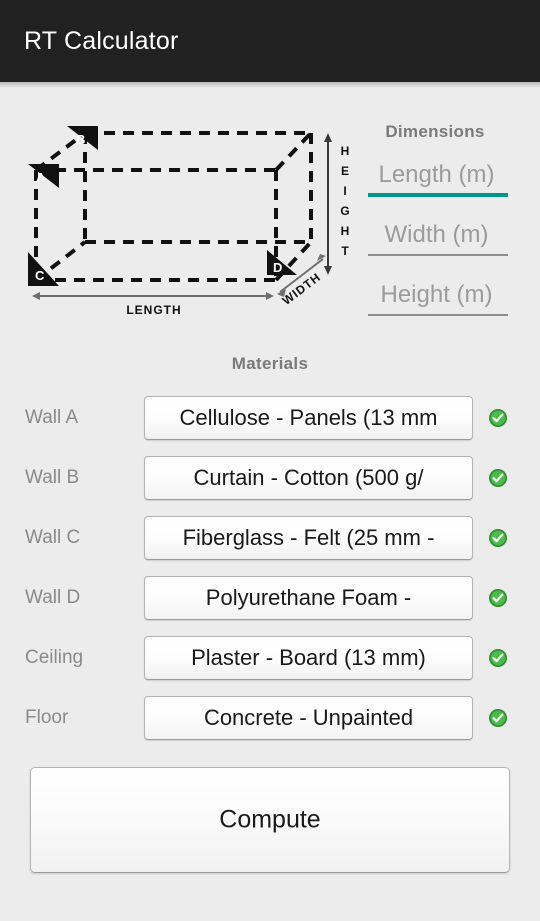  I want to click on svg-text: B, so click(80, 139).